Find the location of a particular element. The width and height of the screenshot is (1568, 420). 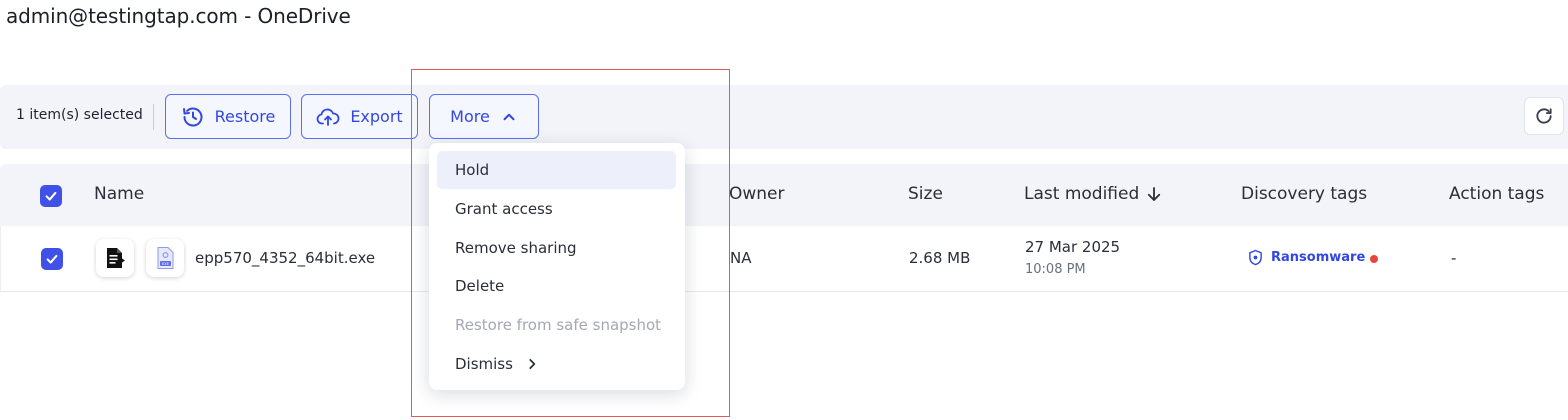

menu-item-remove-sharing: Remove sharing is located at coordinates (556, 248).